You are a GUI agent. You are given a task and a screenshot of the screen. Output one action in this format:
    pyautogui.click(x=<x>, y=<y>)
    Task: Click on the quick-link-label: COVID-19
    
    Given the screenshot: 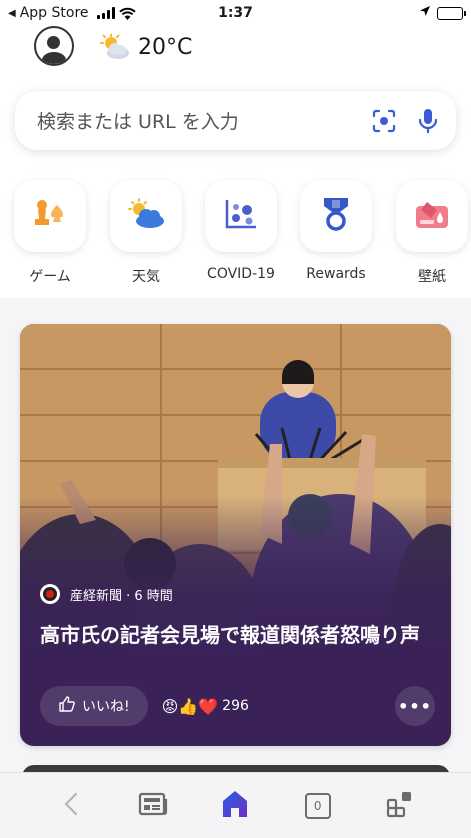 What is the action you would take?
    pyautogui.click(x=241, y=274)
    